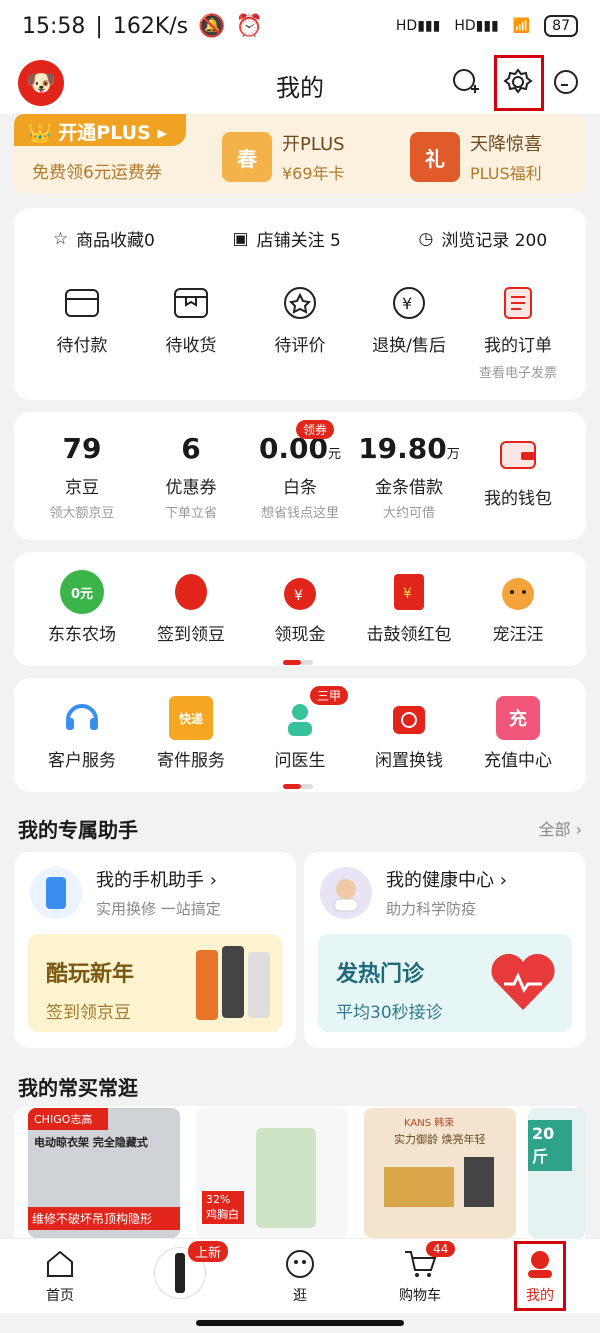 The width and height of the screenshot is (600, 1333). Describe the element at coordinates (300, 728) in the screenshot. I see `doctor-item: 三甲 问医生` at that location.